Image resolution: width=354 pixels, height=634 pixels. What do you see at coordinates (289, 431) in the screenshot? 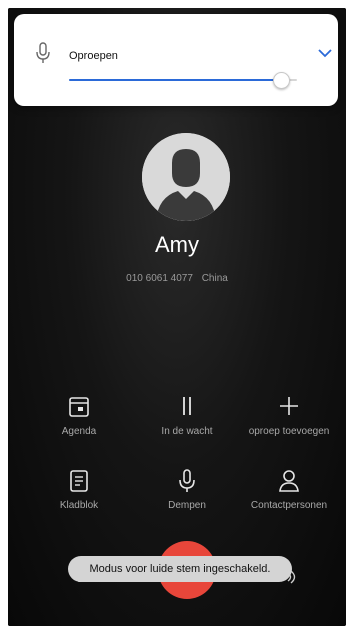
I see `add-call-label: oproep toevoegen` at bounding box center [289, 431].